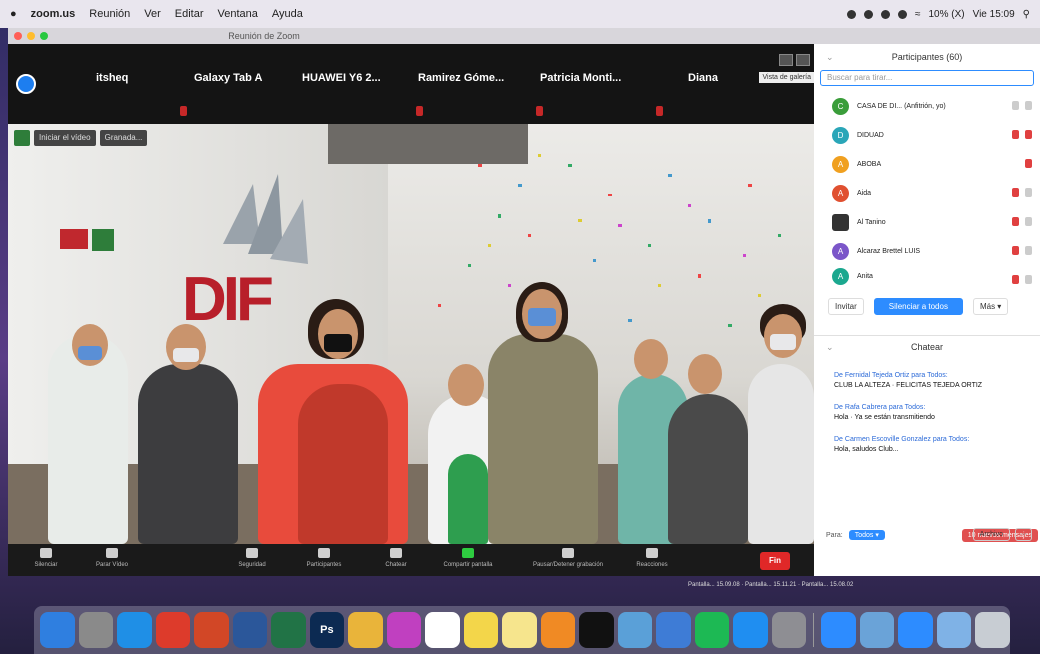 The width and height of the screenshot is (1040, 654). What do you see at coordinates (750, 630) in the screenshot?
I see `dock-app-app-store-icon` at bounding box center [750, 630].